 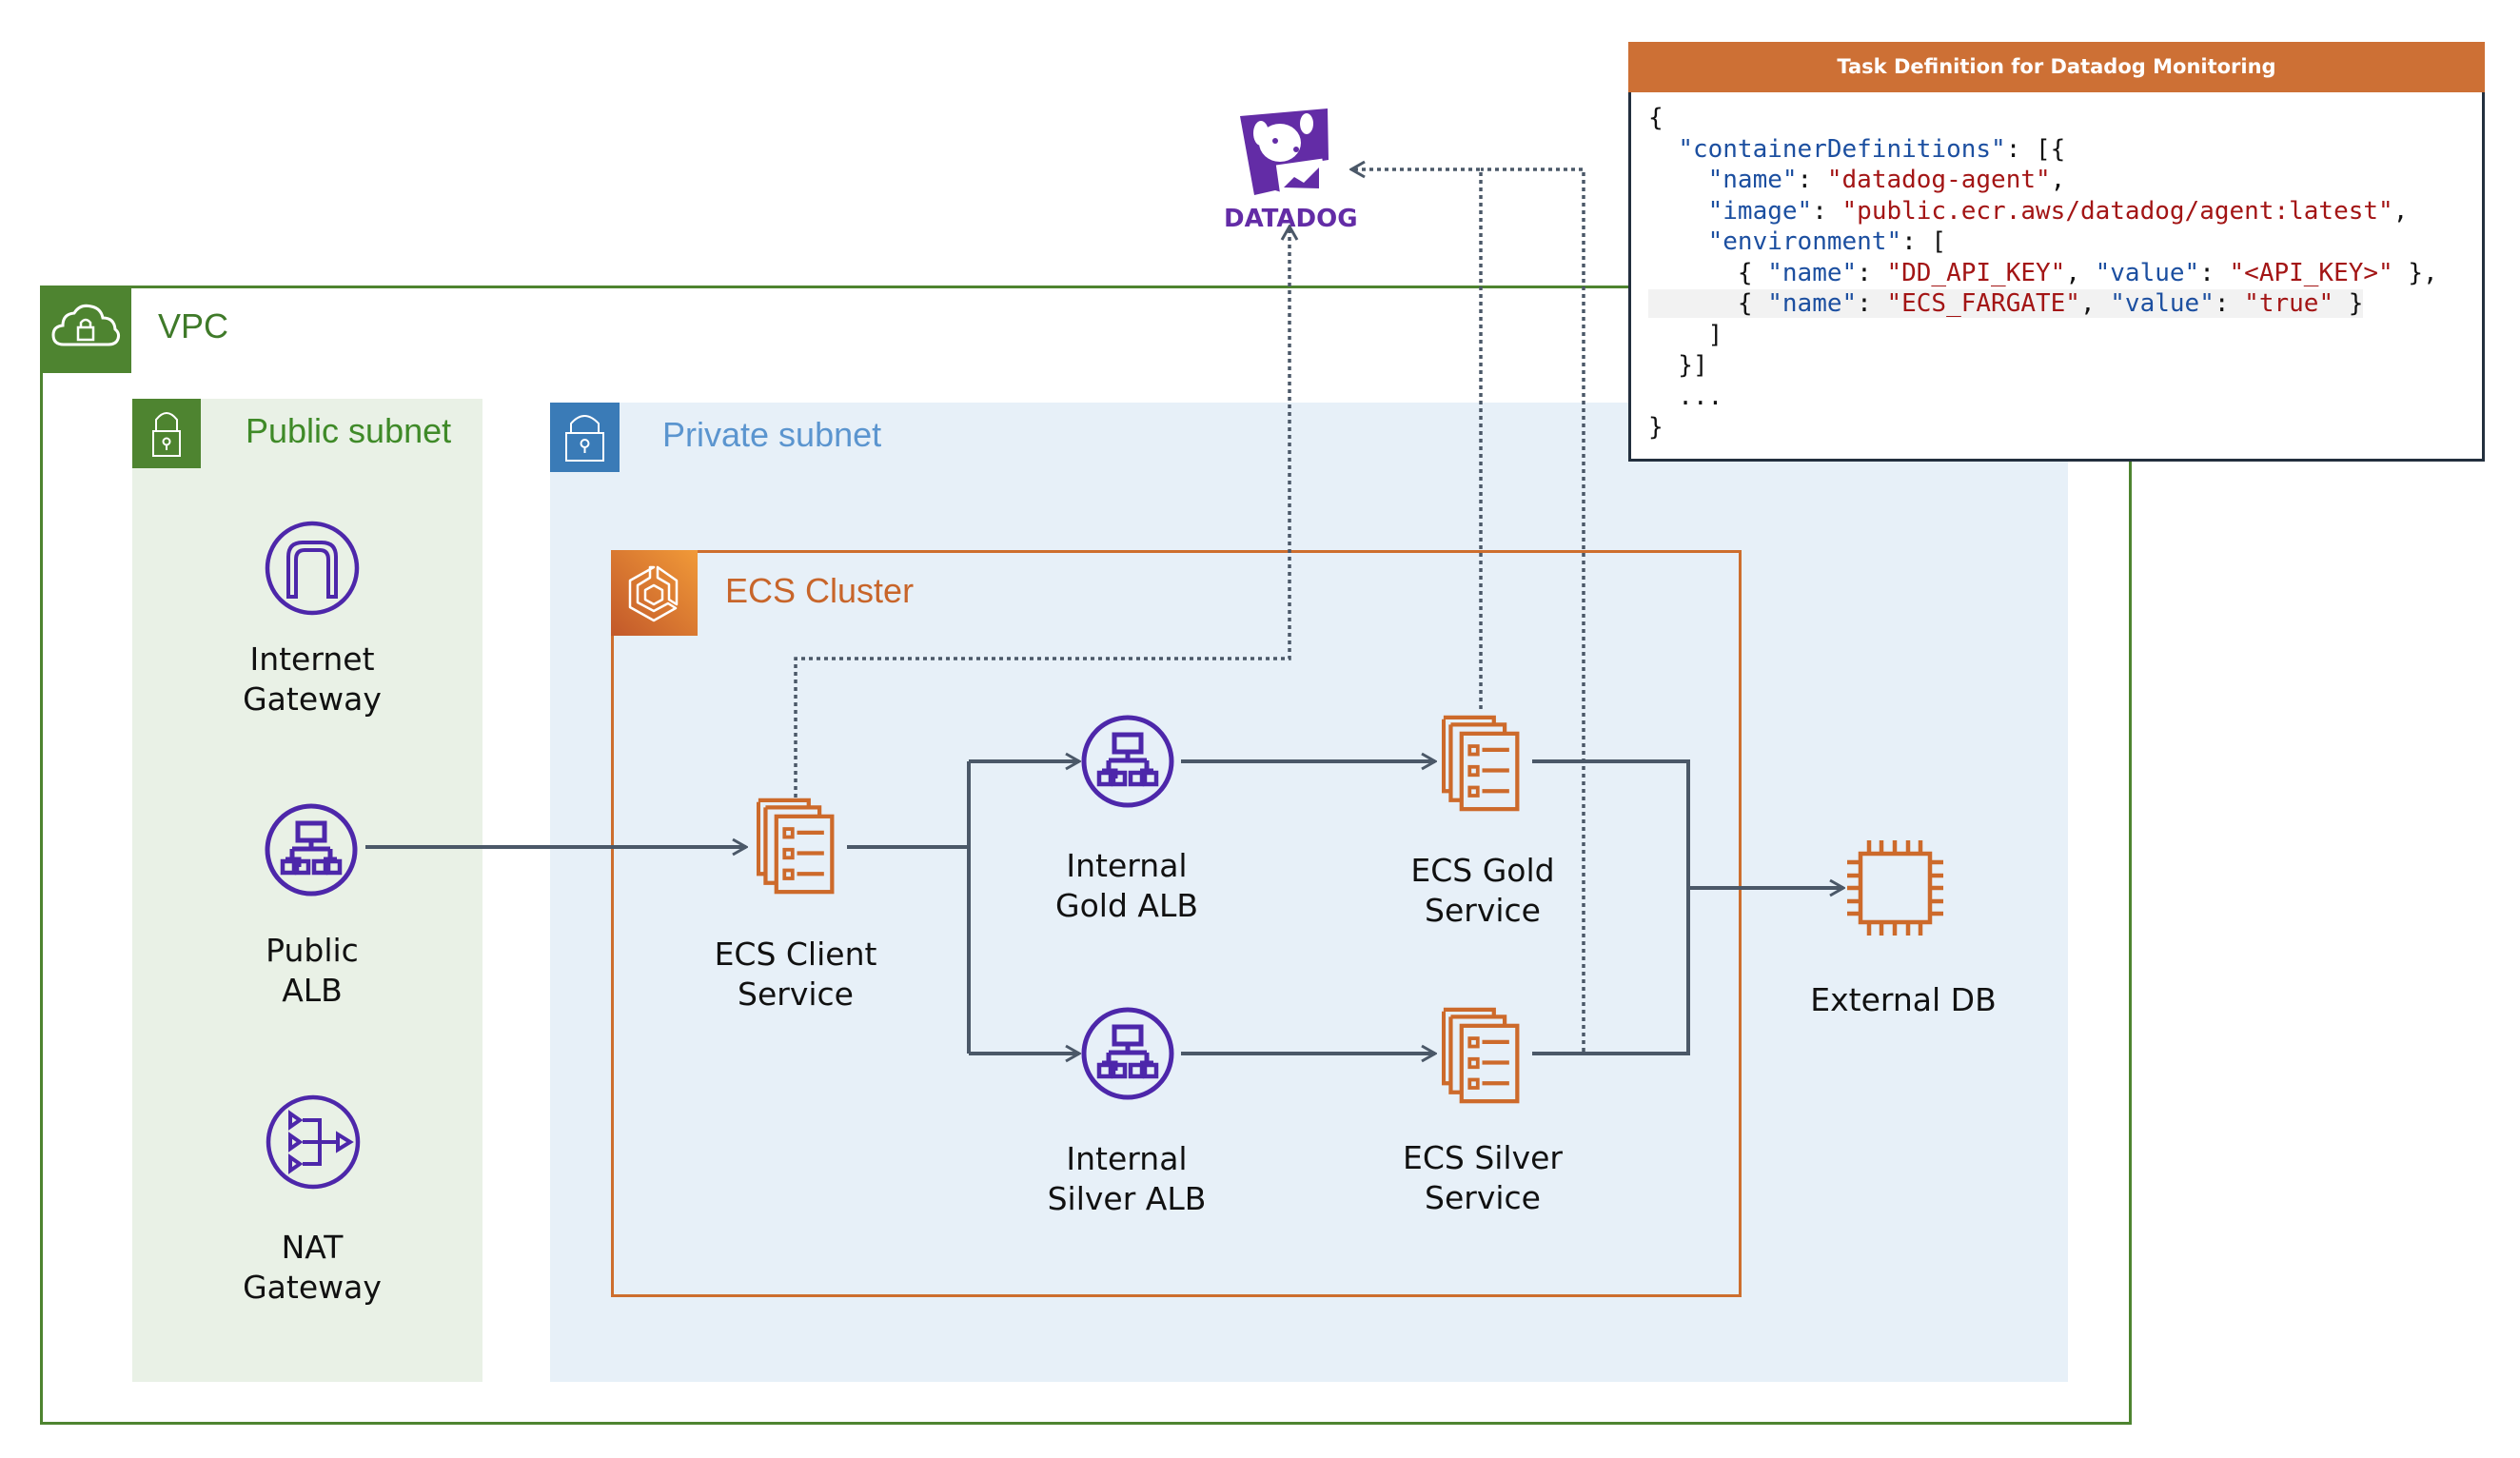 I want to click on code-line: }], so click(x=1678, y=365).